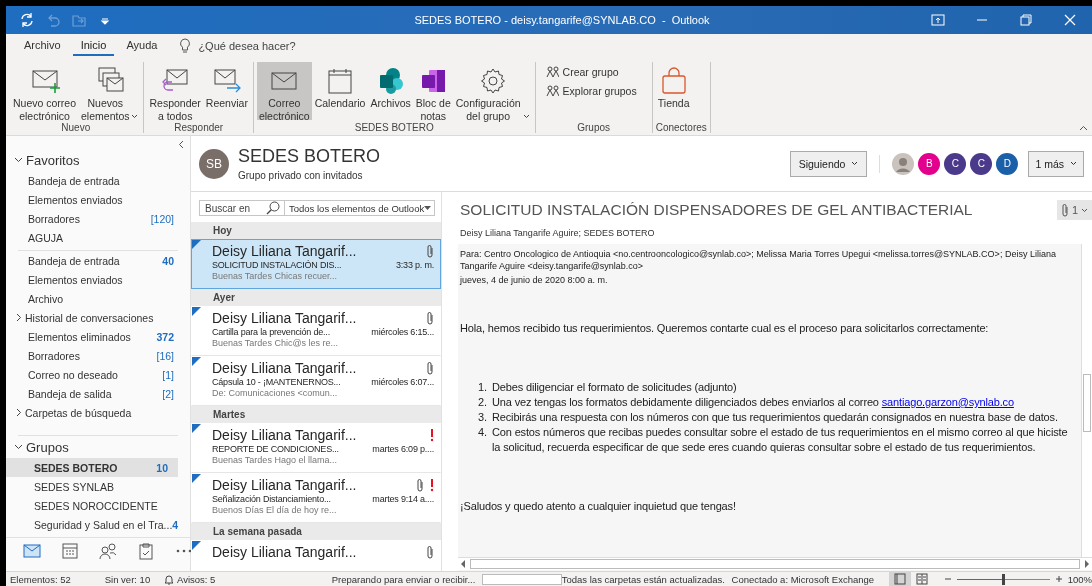  I want to click on folder-item: Carpetas de búsqueda, so click(95, 412).